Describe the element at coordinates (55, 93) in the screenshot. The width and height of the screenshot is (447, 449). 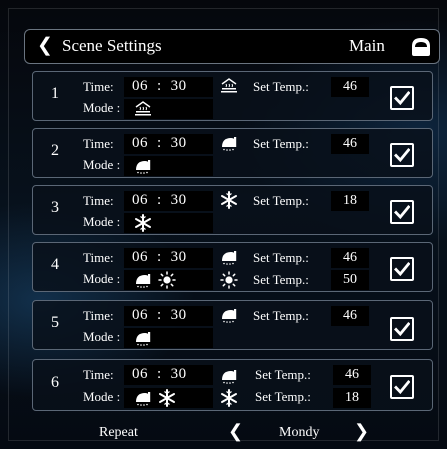
I see `scene-number: 1` at that location.